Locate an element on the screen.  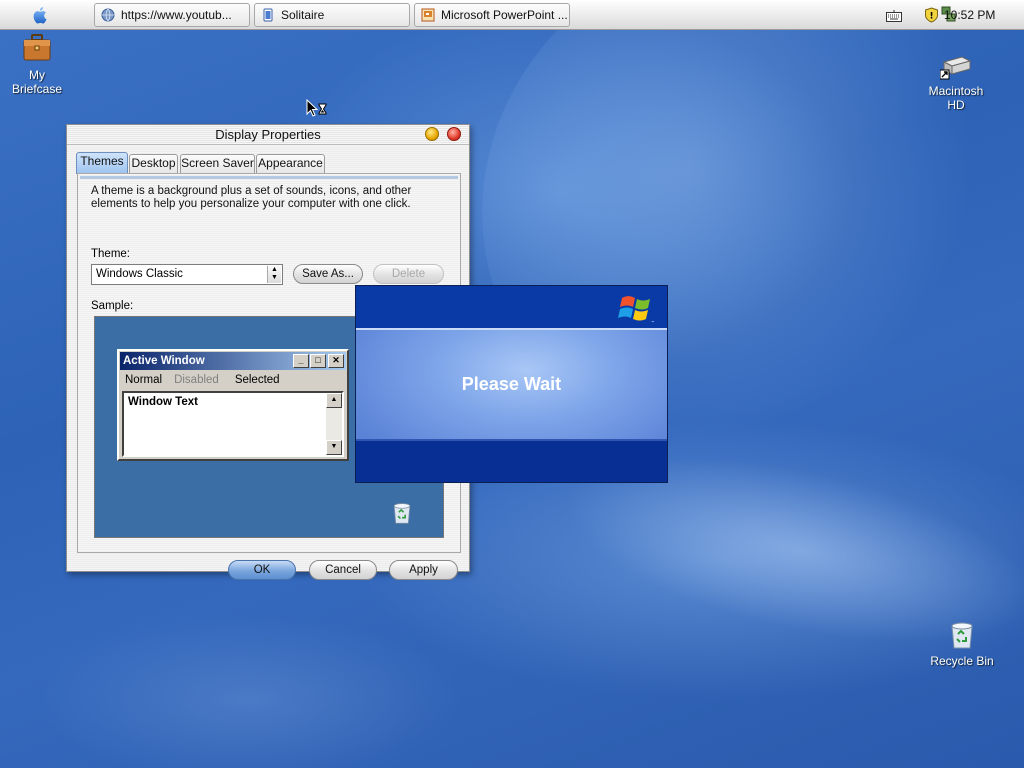
sample-menu-disabled: Disabled is located at coordinates (196, 380).